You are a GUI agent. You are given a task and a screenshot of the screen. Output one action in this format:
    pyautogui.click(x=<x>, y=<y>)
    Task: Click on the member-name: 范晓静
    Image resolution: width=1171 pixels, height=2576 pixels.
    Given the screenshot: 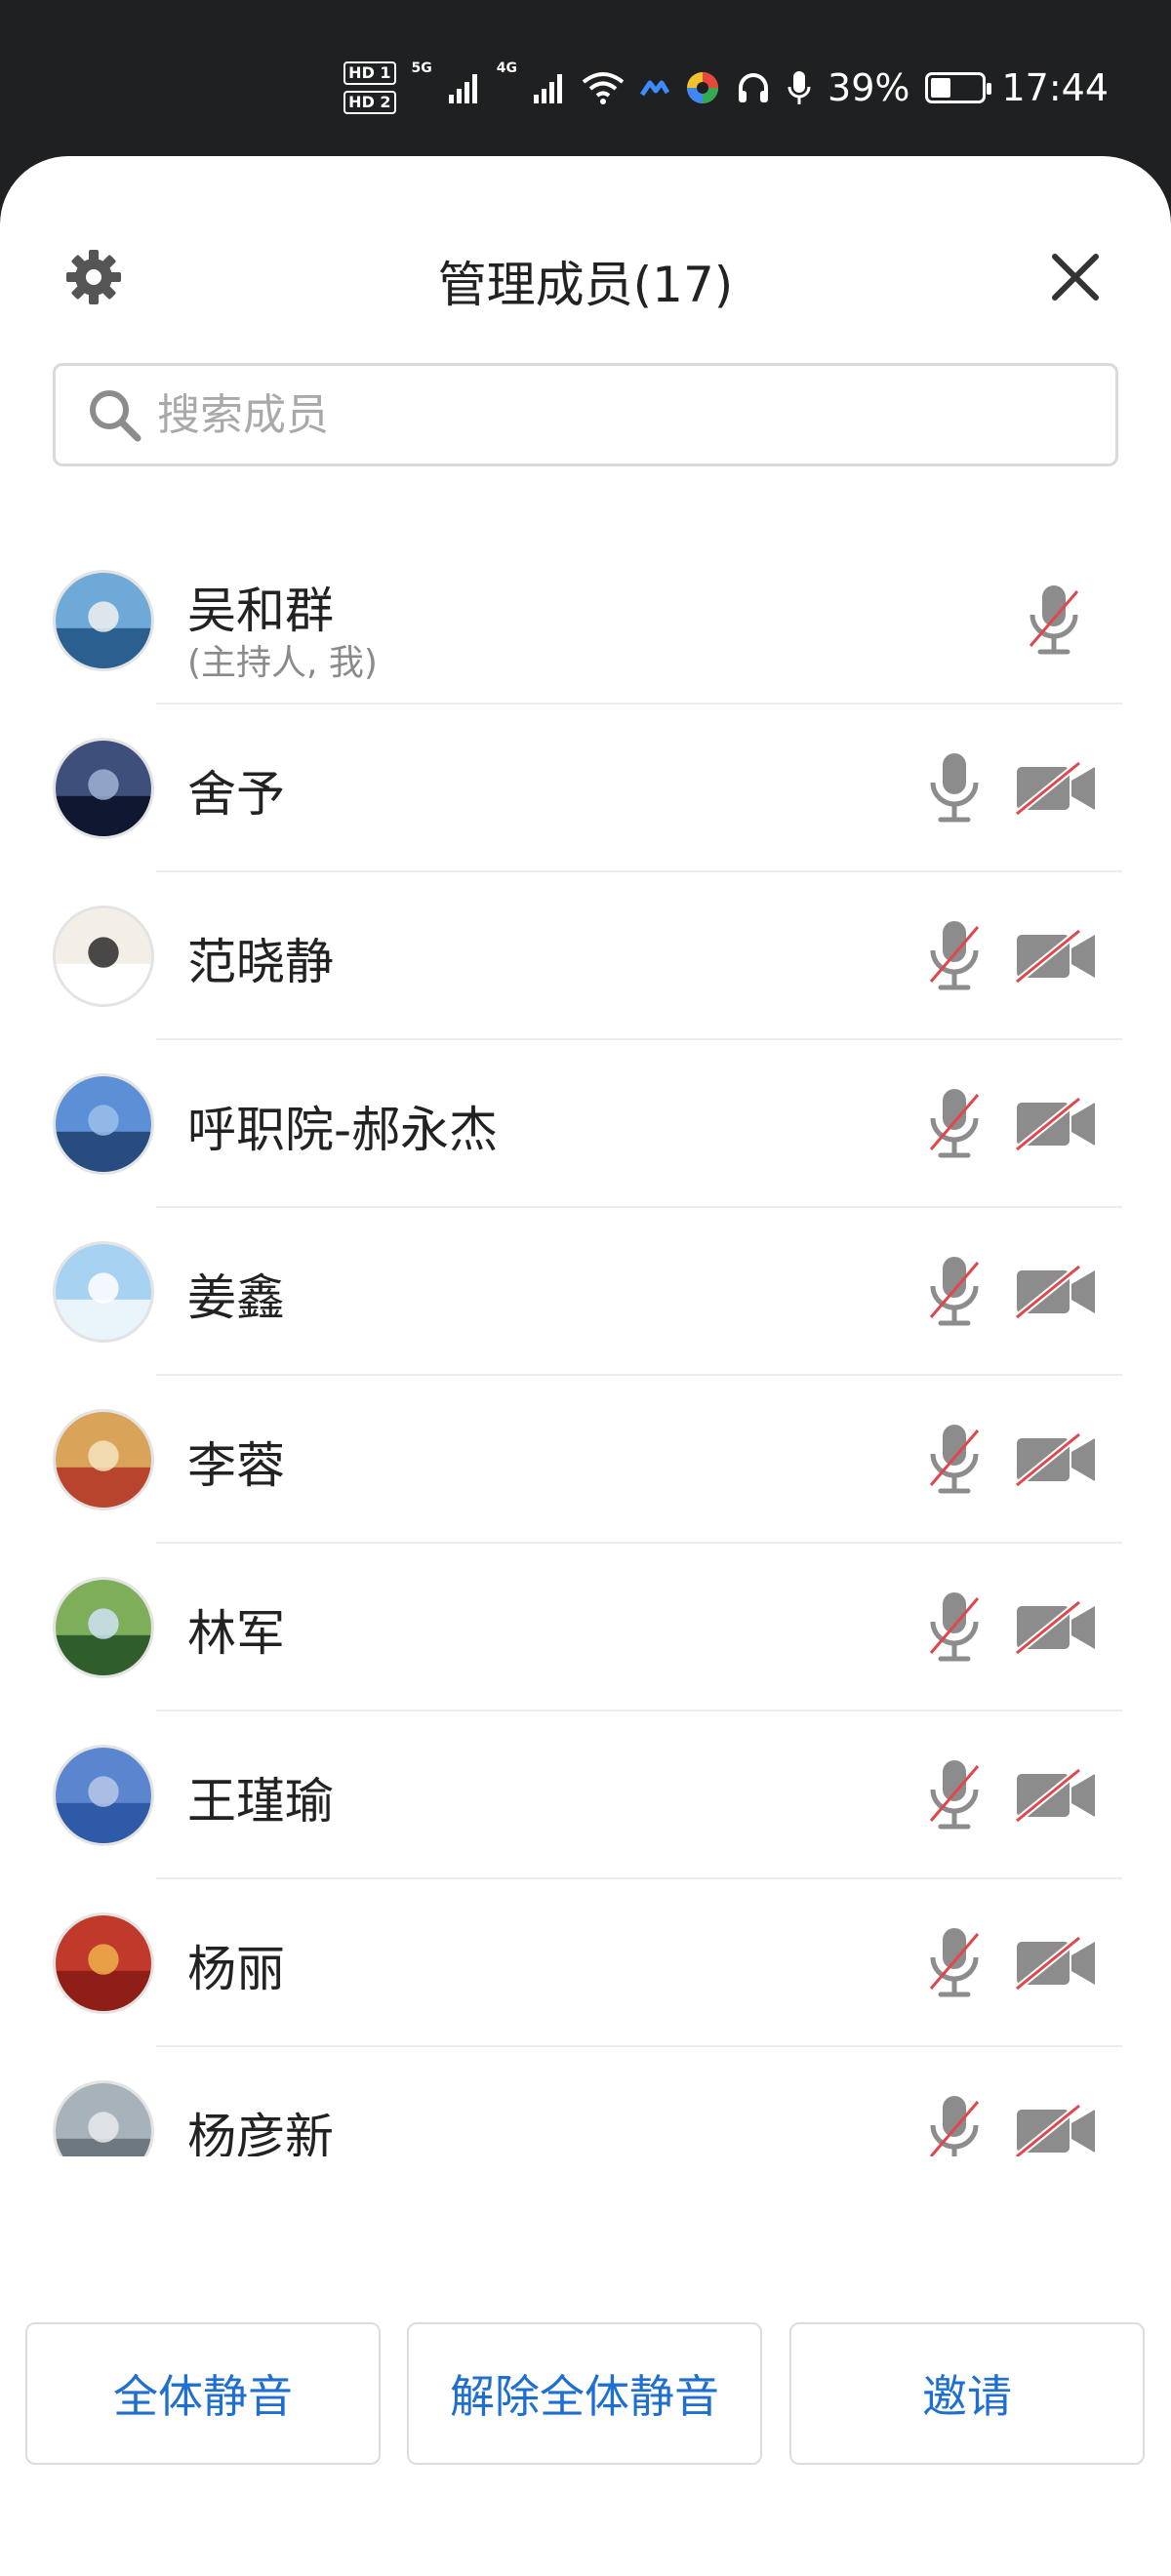 What is the action you would take?
    pyautogui.click(x=260, y=962)
    